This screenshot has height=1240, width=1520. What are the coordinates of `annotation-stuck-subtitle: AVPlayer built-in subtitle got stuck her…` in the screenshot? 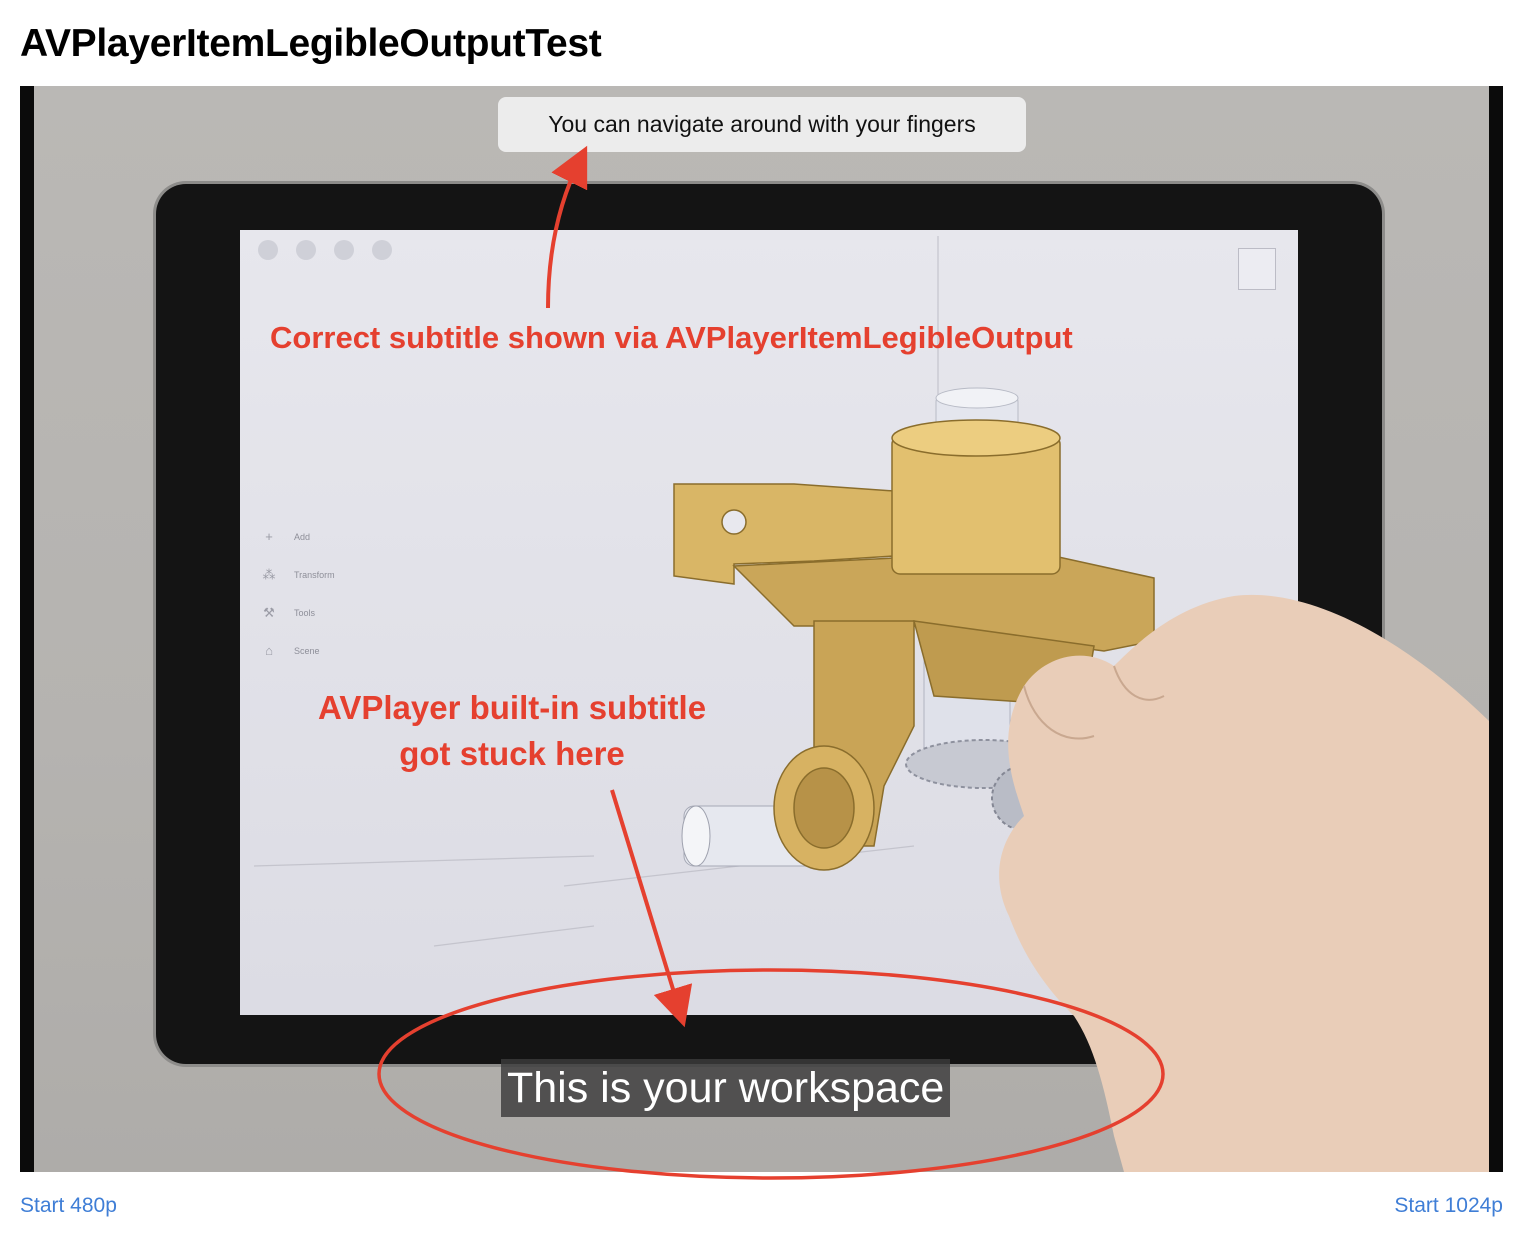 It's located at (512, 731).